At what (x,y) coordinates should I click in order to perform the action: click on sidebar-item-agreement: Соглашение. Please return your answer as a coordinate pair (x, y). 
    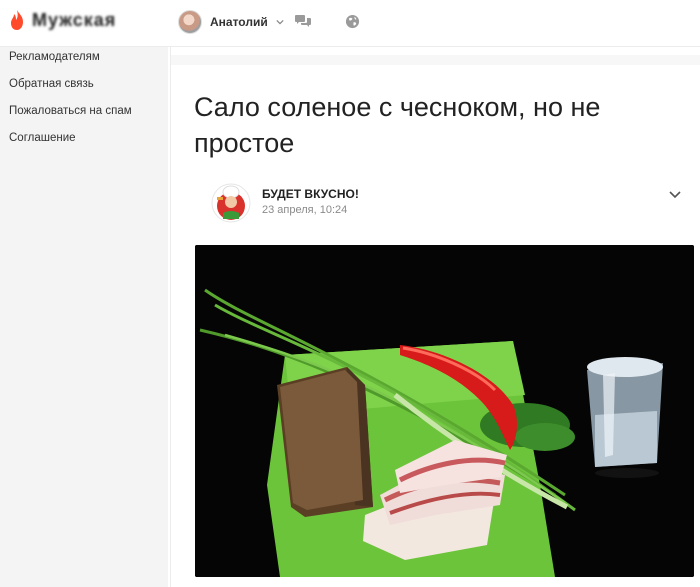
    Looking at the image, I should click on (84, 143).